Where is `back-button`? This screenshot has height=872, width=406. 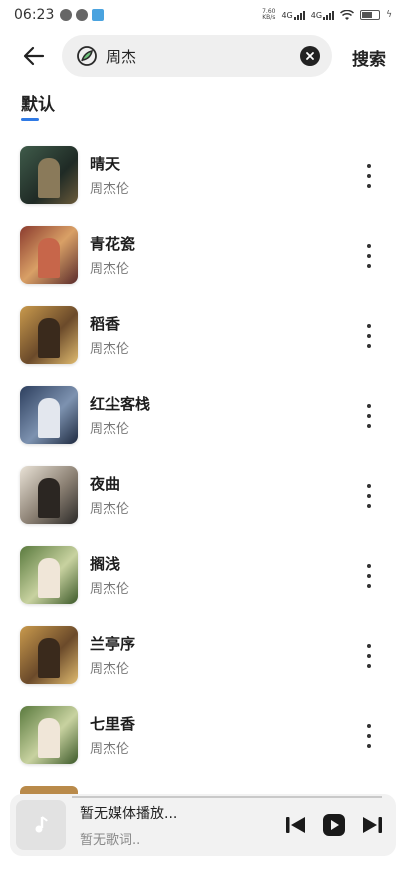
back-button is located at coordinates (34, 56).